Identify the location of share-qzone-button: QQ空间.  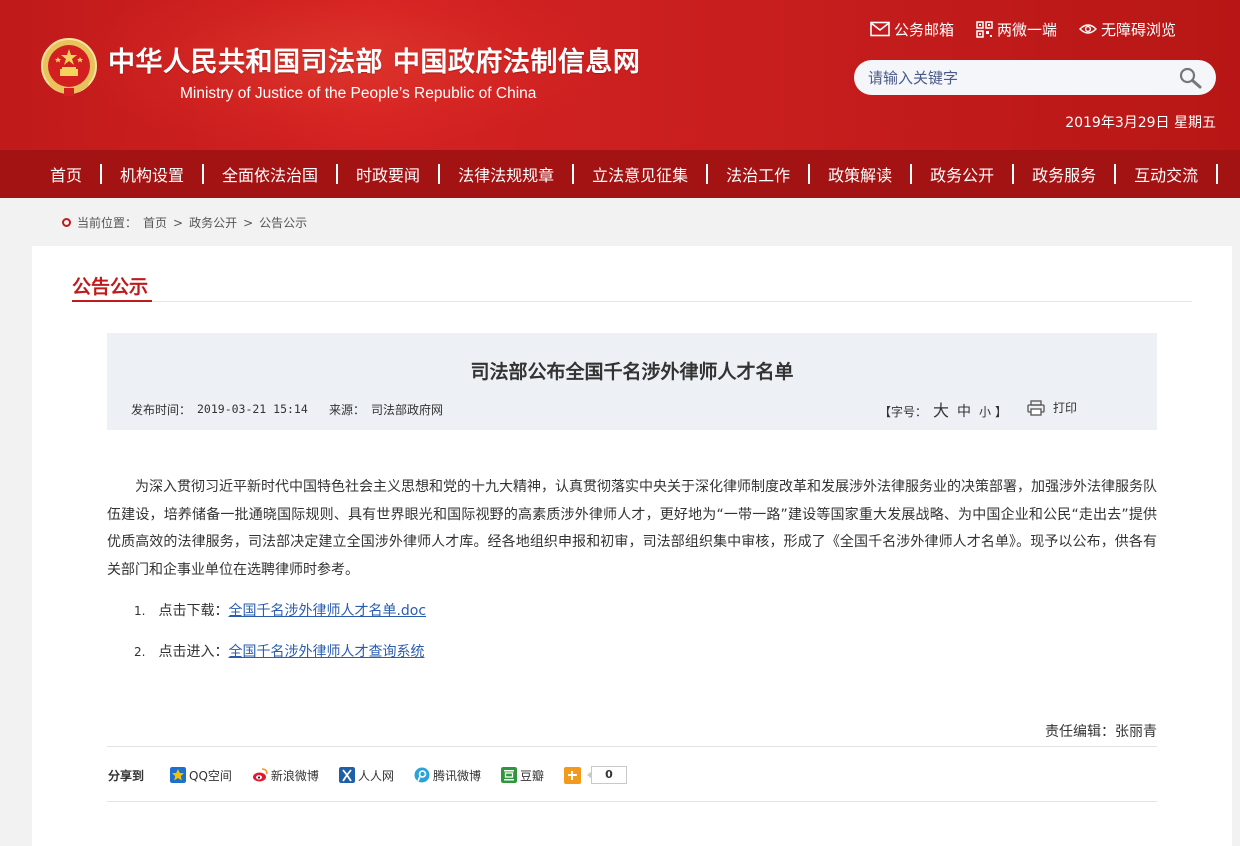
(201, 775).